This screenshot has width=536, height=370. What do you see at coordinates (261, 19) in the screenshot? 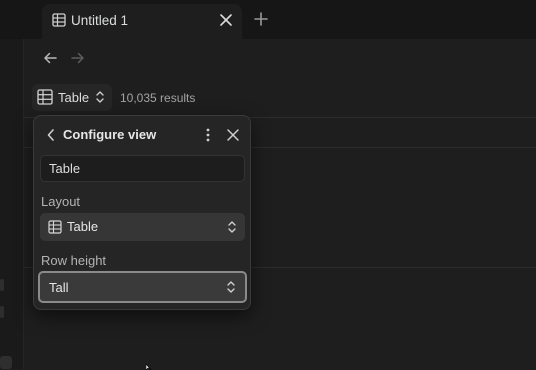
I see `new-tab-icon` at bounding box center [261, 19].